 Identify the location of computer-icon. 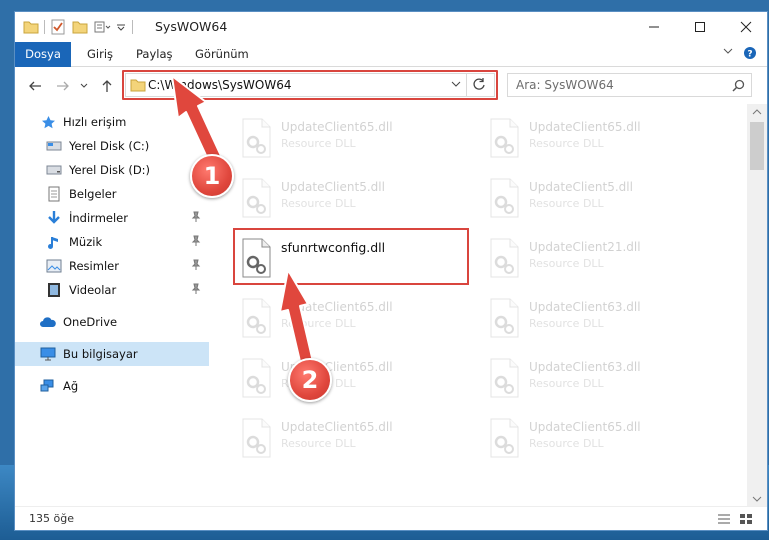
(48, 354).